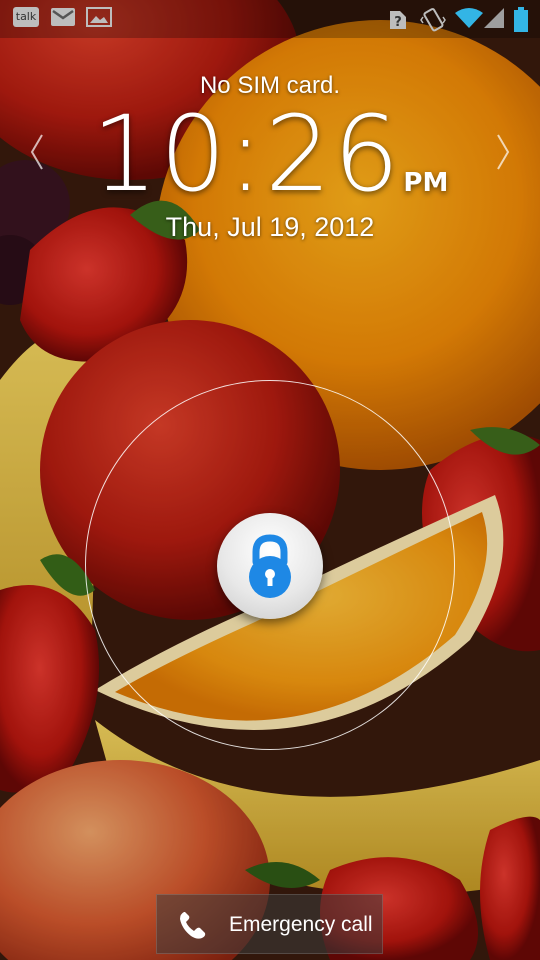  I want to click on no-sim-icon: ?, so click(398, 20).